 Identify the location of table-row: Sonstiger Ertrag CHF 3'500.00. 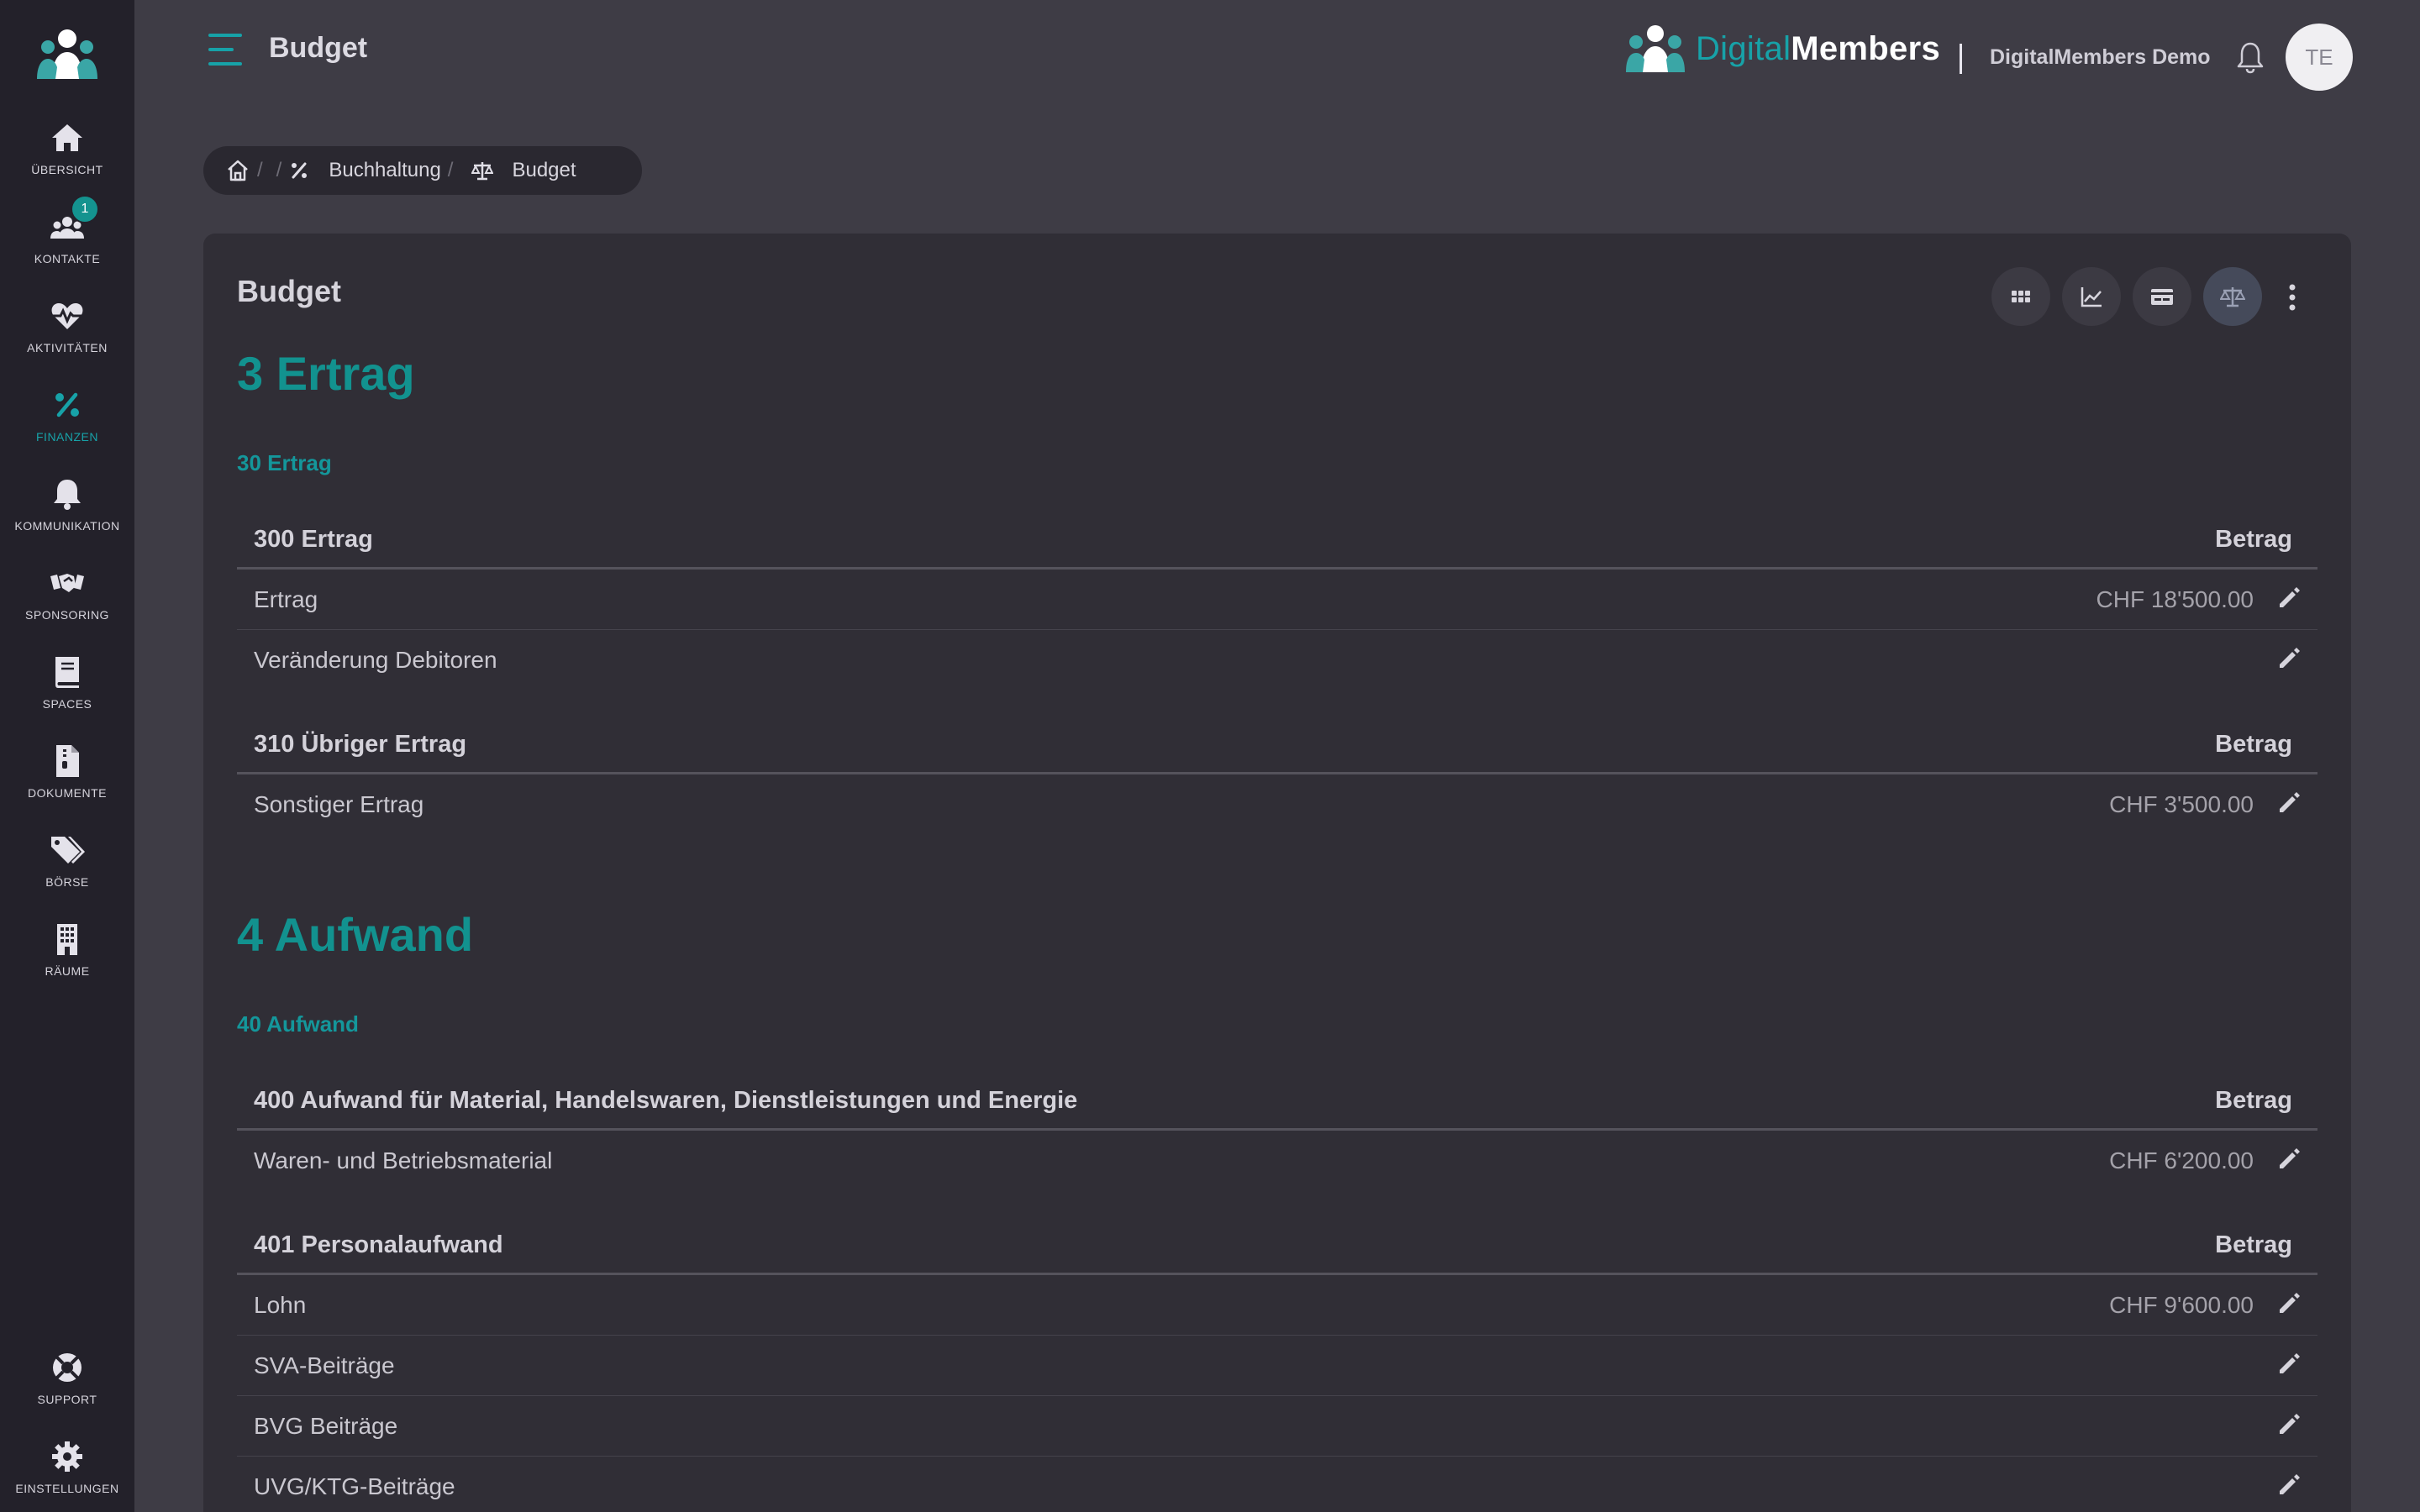
(1277, 804).